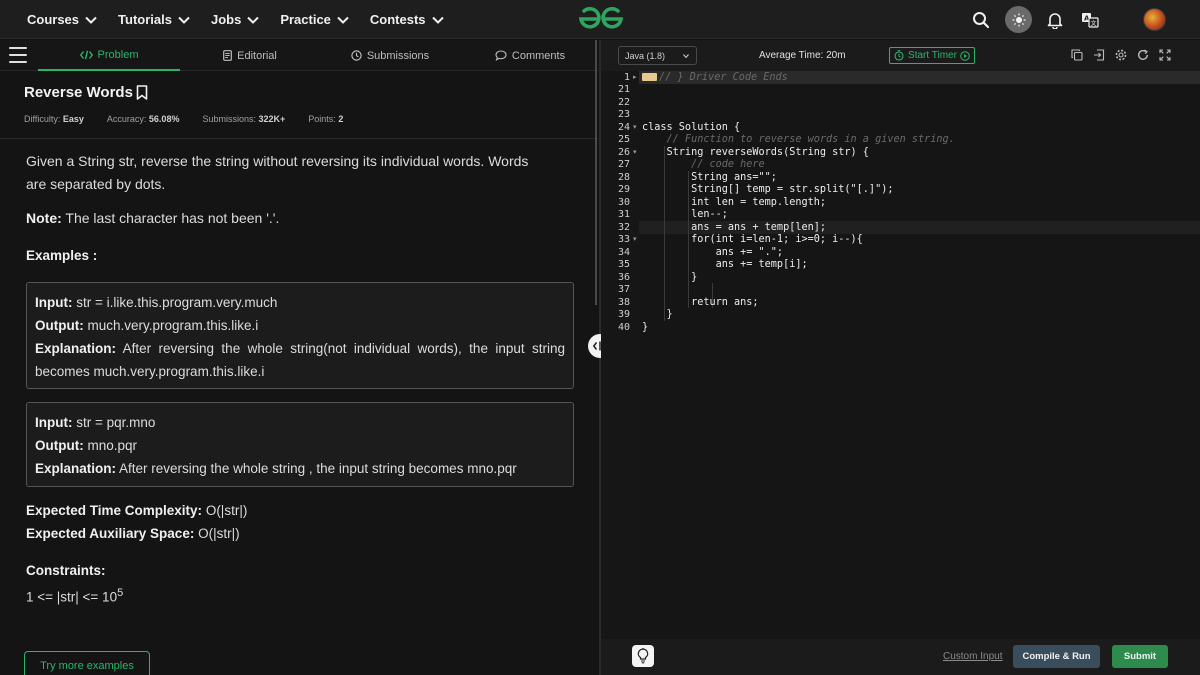 This screenshot has height=675, width=1200. Describe the element at coordinates (1165, 55) in the screenshot. I see `fullscreen-icon` at that location.